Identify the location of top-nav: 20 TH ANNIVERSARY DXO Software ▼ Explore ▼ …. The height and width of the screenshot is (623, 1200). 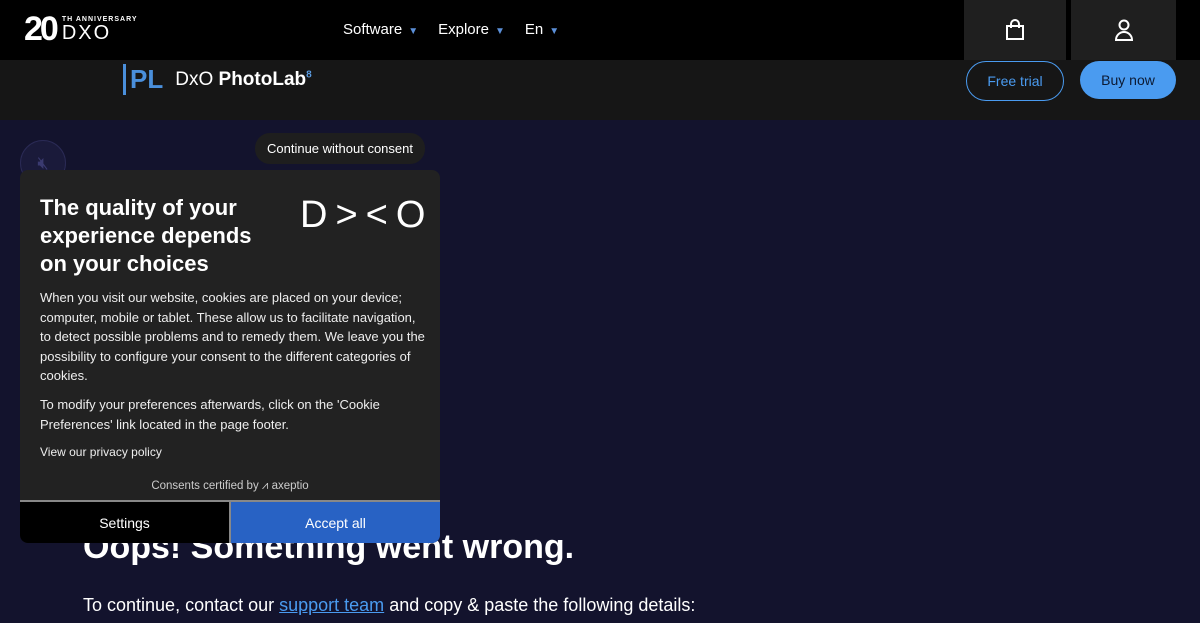
(600, 30).